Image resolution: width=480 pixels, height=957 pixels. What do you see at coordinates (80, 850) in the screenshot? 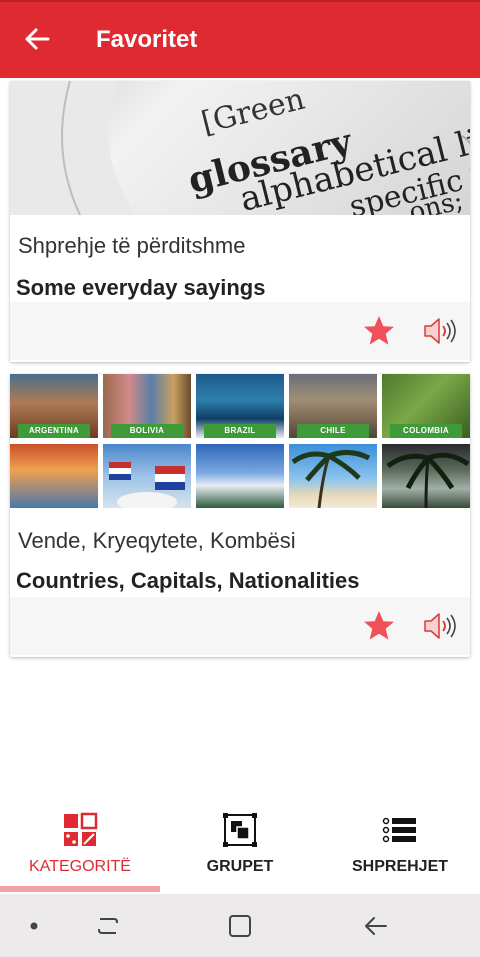
I see `tab-categories: KATEGORITË` at bounding box center [80, 850].